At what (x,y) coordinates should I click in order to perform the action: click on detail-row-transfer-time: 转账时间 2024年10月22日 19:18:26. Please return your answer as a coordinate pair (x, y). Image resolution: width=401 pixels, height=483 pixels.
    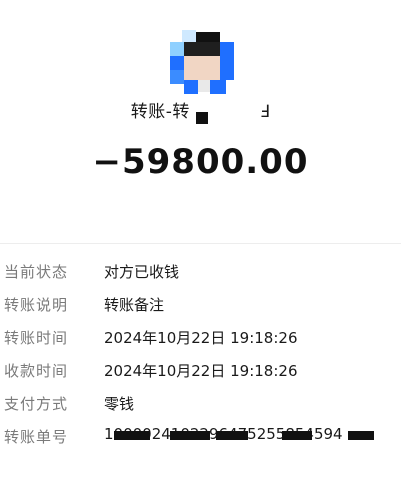
    Looking at the image, I should click on (200, 340).